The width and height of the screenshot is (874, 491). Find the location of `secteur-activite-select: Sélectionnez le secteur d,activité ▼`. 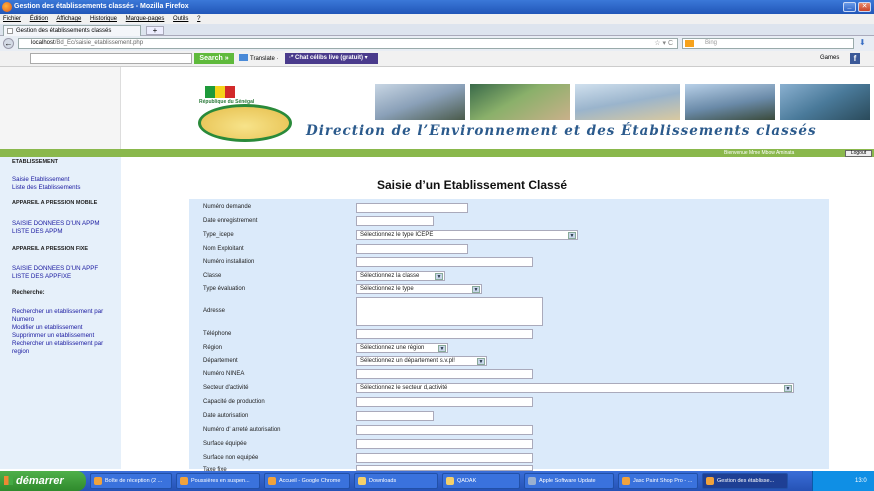

secteur-activite-select: Sélectionnez le secteur d,activité ▼ is located at coordinates (575, 388).